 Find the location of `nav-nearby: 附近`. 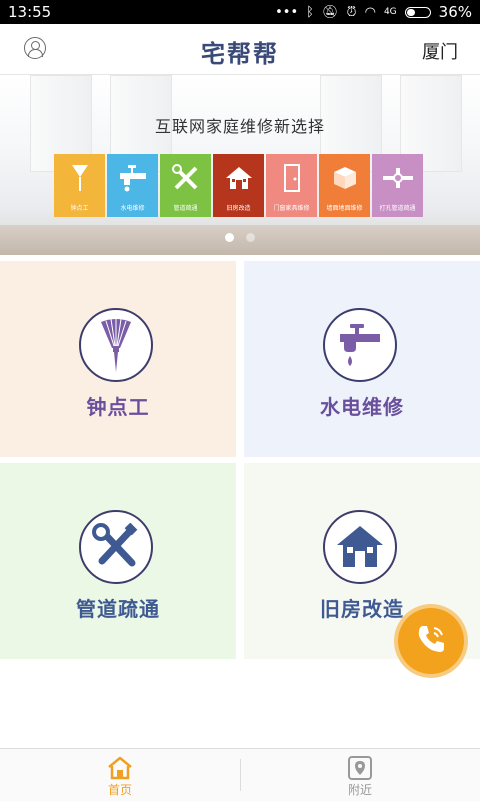

nav-nearby: 附近 is located at coordinates (360, 776).